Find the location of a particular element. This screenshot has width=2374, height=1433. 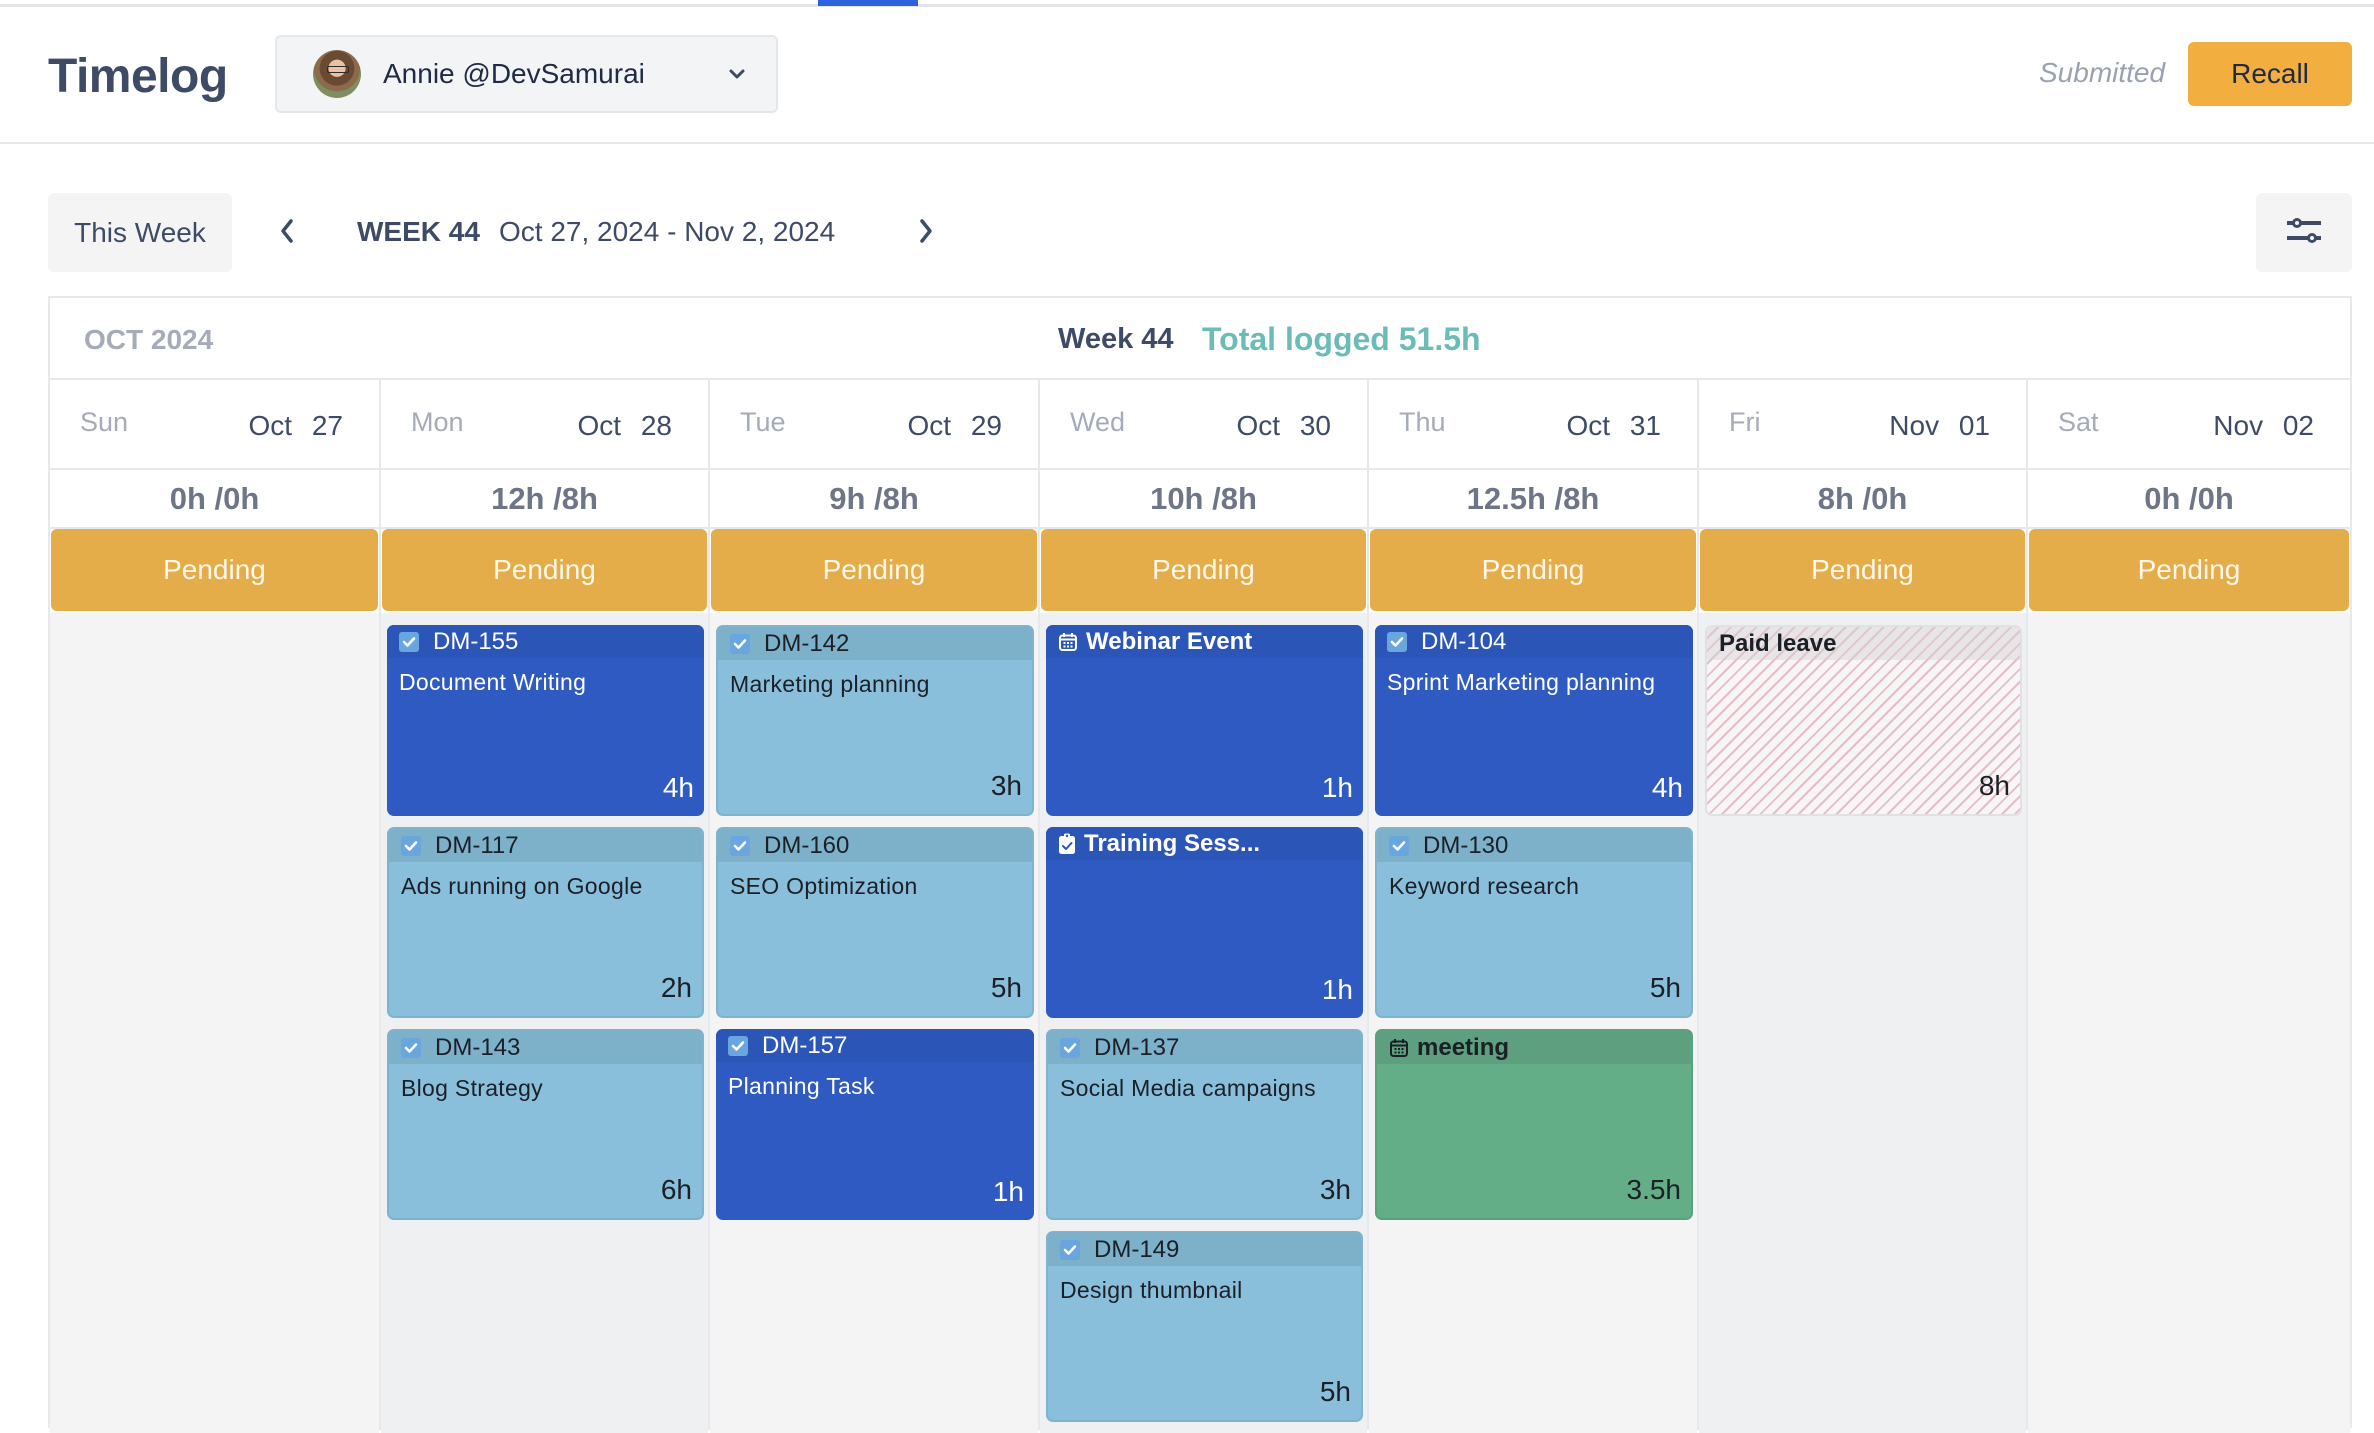

event-entry-card: Training Sess... 1h is located at coordinates (1204, 922).